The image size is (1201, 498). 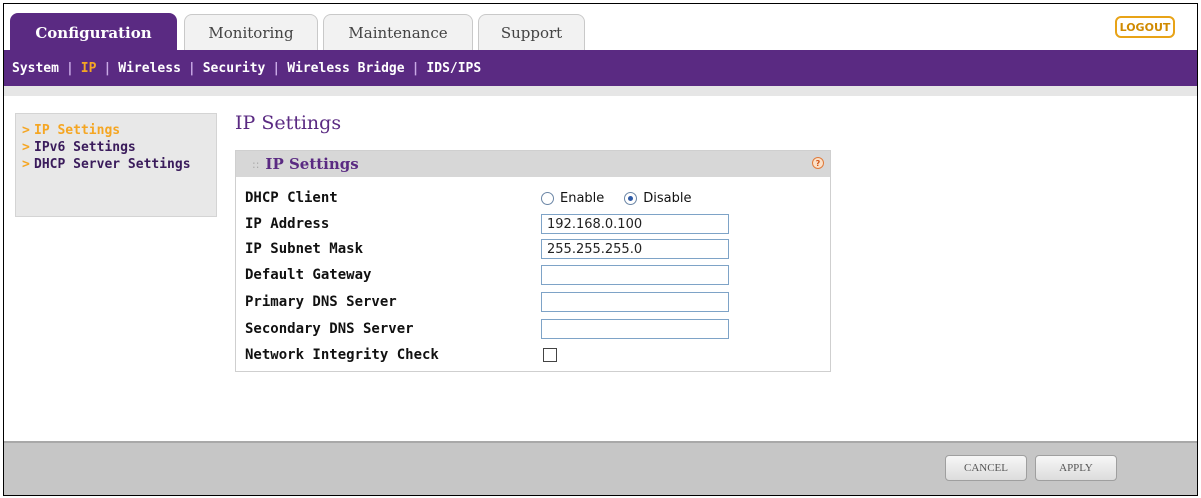 What do you see at coordinates (582, 198) in the screenshot?
I see `dhcp-enable-label: Enable` at bounding box center [582, 198].